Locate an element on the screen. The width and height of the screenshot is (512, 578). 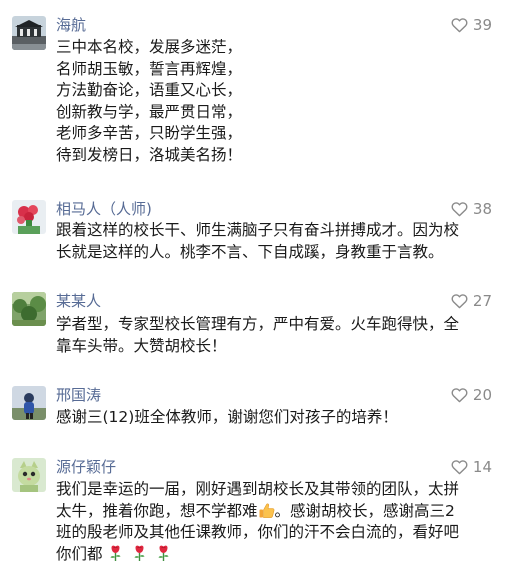
comment-text: 学者型，专家型校长管理有方，严中有爱。火车跑得快，全 靠车头带。大赞胡校长！ is located at coordinates (273, 335).